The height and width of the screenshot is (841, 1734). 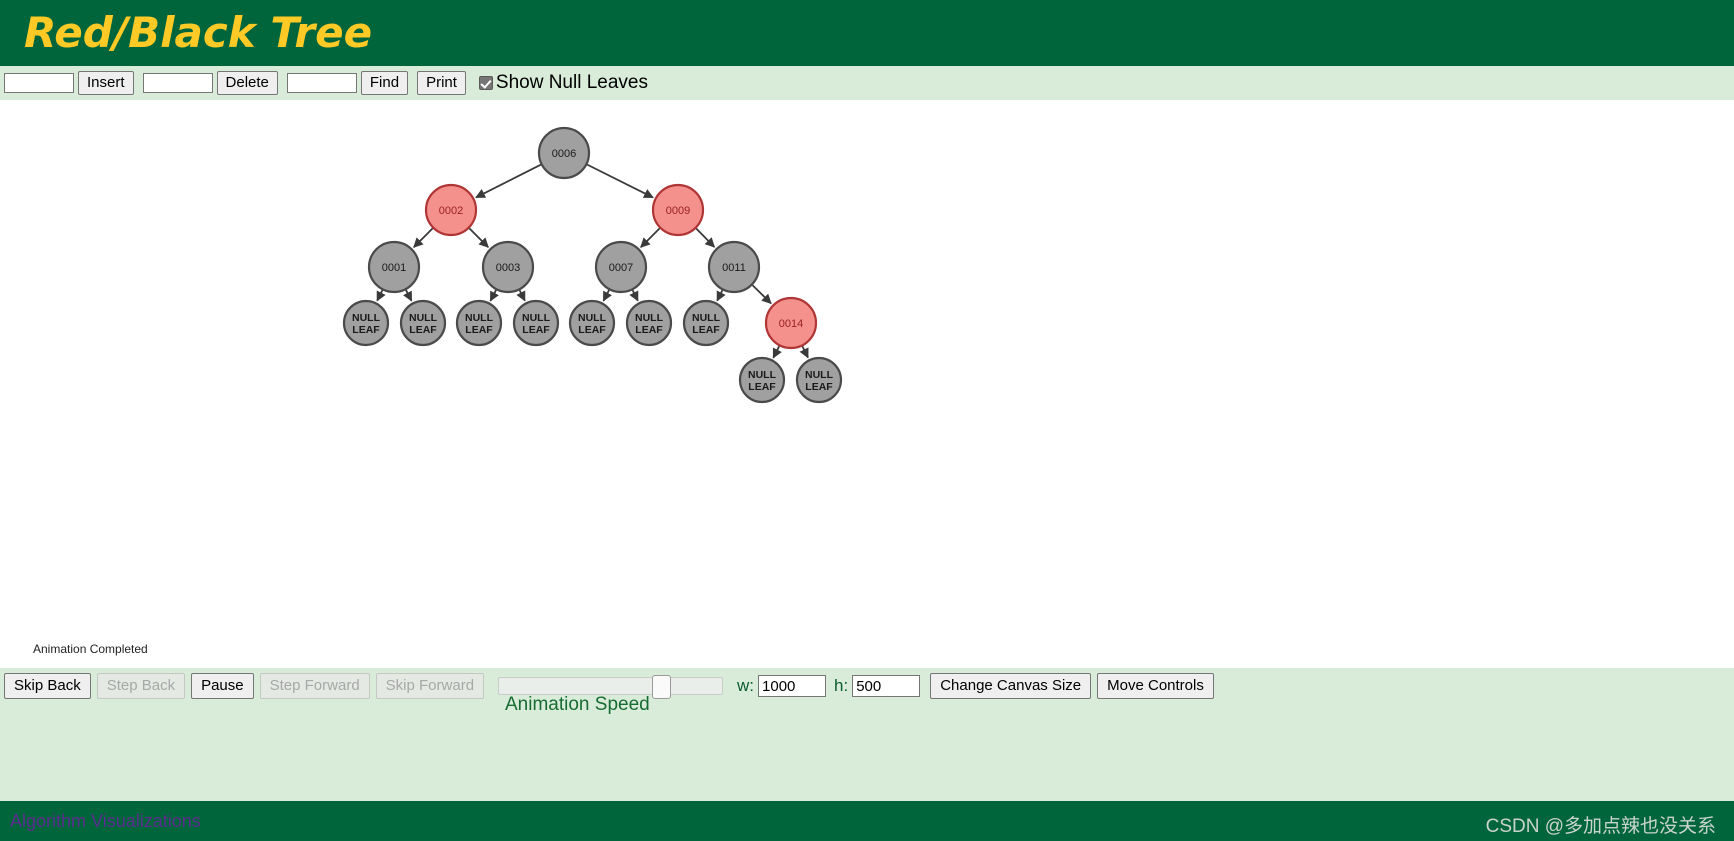 I want to click on canvas-width-label: w:, so click(x=746, y=685).